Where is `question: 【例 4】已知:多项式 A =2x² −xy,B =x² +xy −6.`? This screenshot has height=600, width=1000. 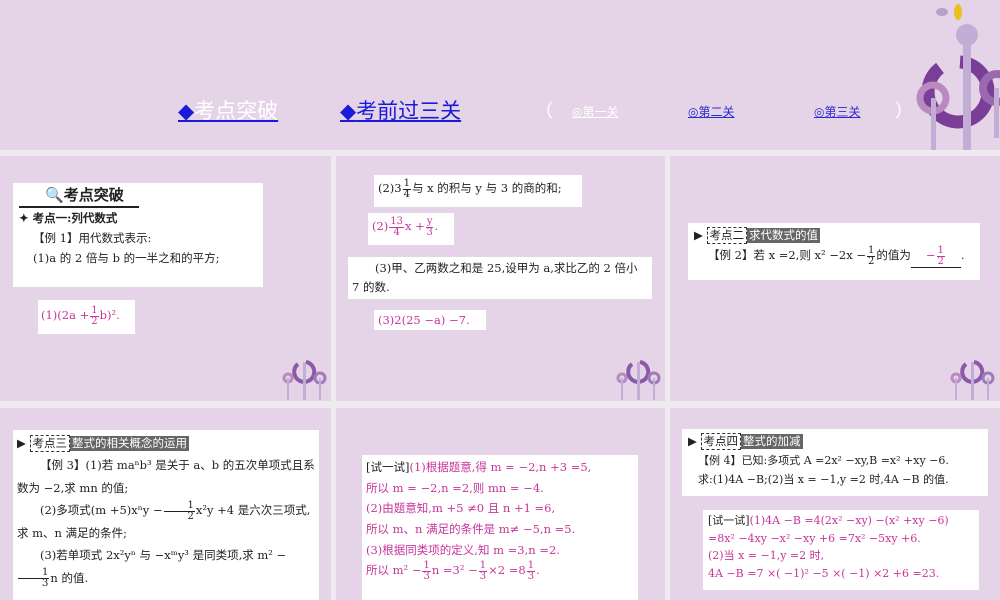 question: 【例 4】已知:多项式 A =2x² −xy,B =x² +xy −6. is located at coordinates (823, 461).